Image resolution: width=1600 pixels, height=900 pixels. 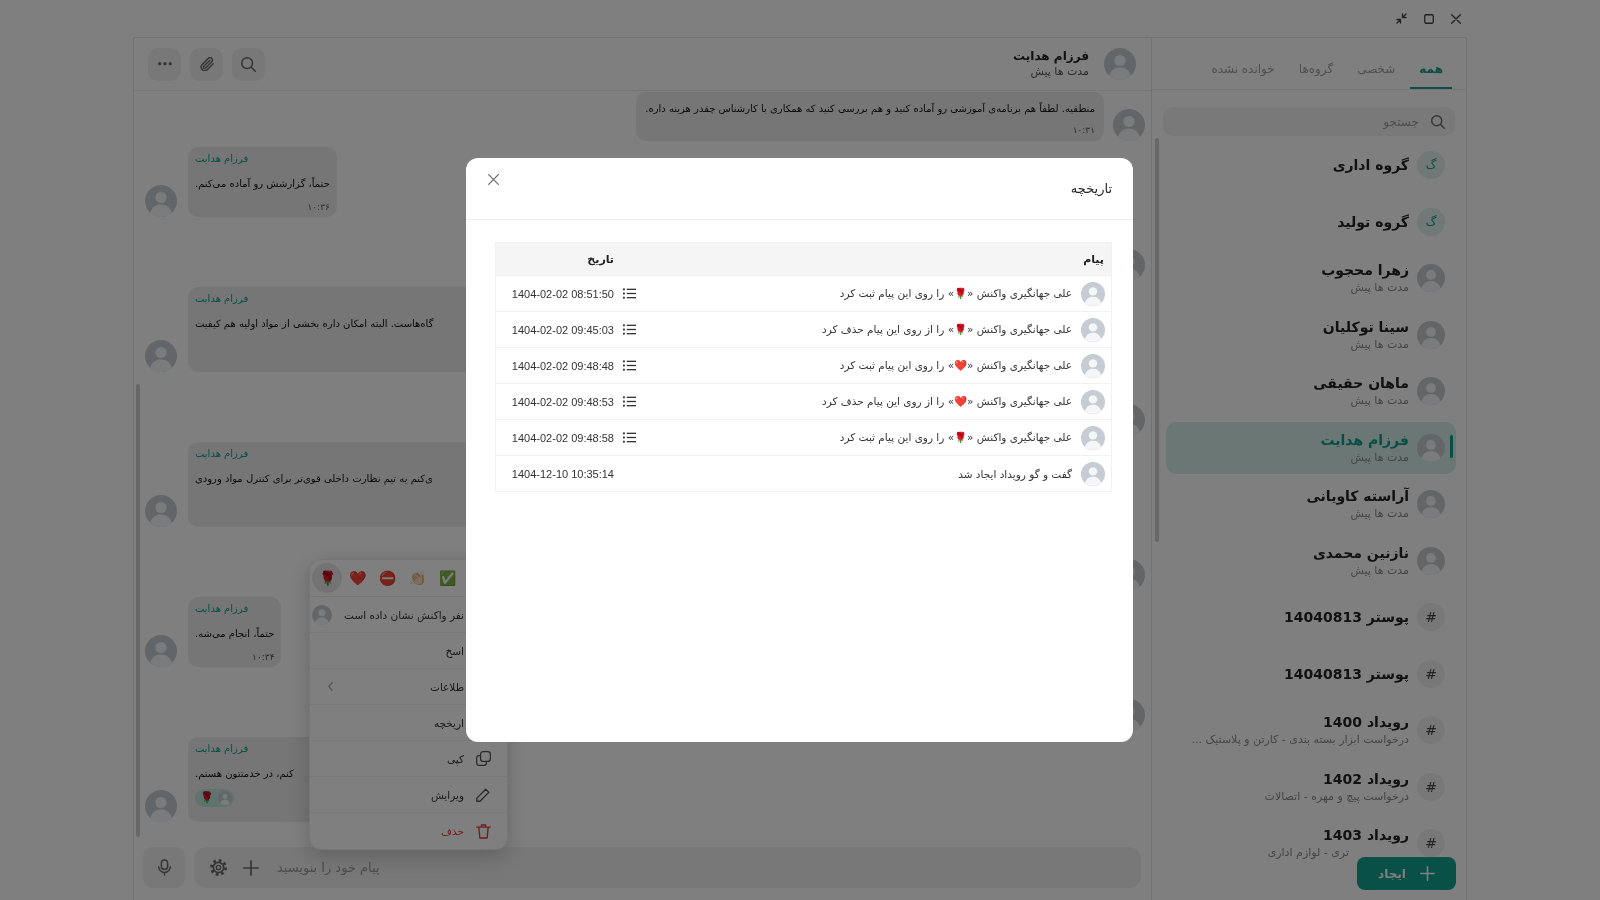 What do you see at coordinates (327, 578) in the screenshot?
I see `reaction-button: 🌹` at bounding box center [327, 578].